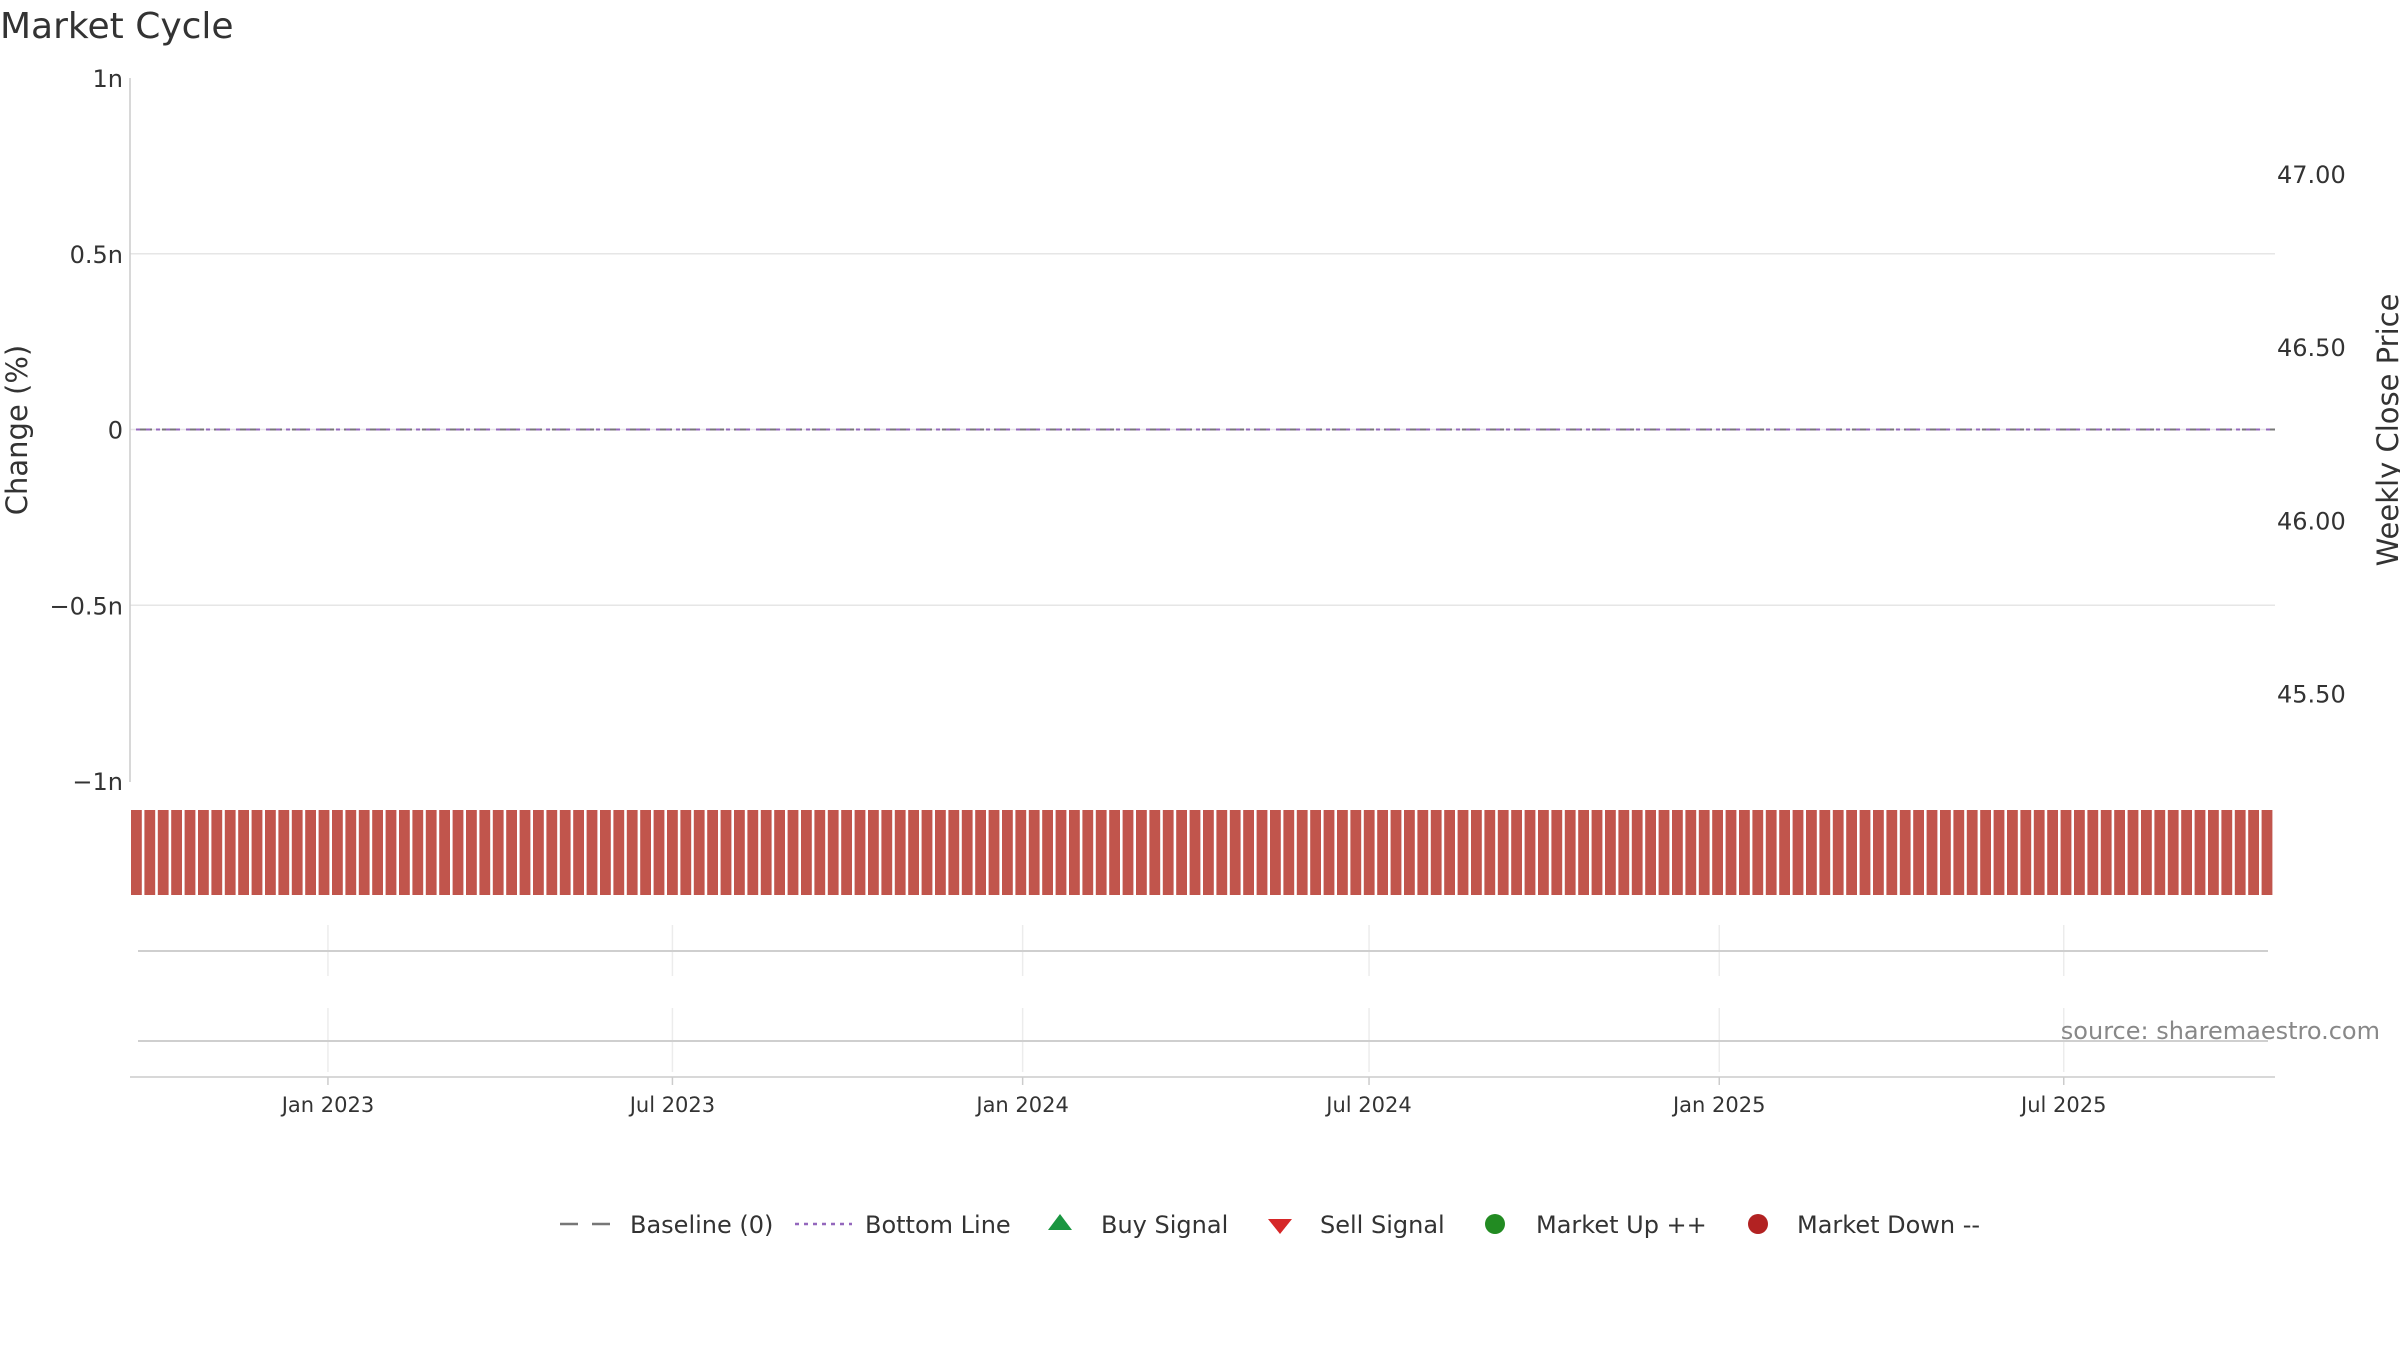 This screenshot has height=1350, width=2400. I want to click on y-axis-ticks: 1n 0.5n 0 −0.5n −1n, so click(87, 430).